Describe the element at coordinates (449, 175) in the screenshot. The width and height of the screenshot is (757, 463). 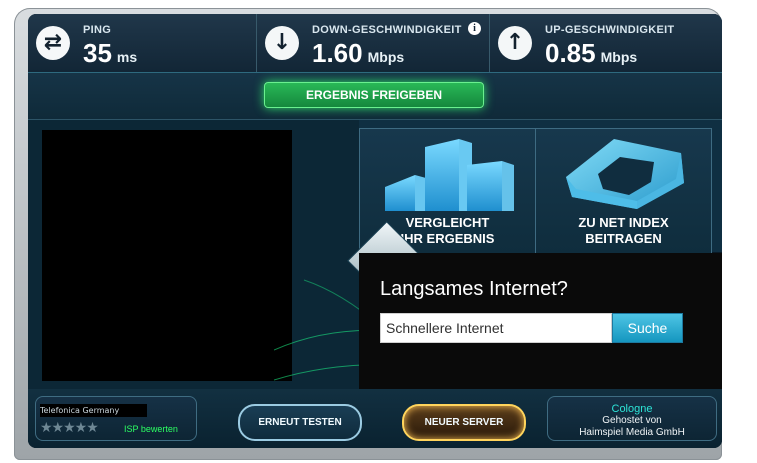
I see `bar-chart-icon` at that location.